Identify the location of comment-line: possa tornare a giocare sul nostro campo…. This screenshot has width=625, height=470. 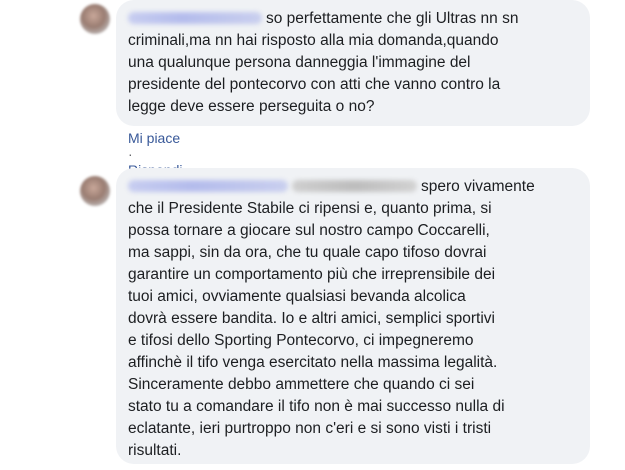
(309, 230).